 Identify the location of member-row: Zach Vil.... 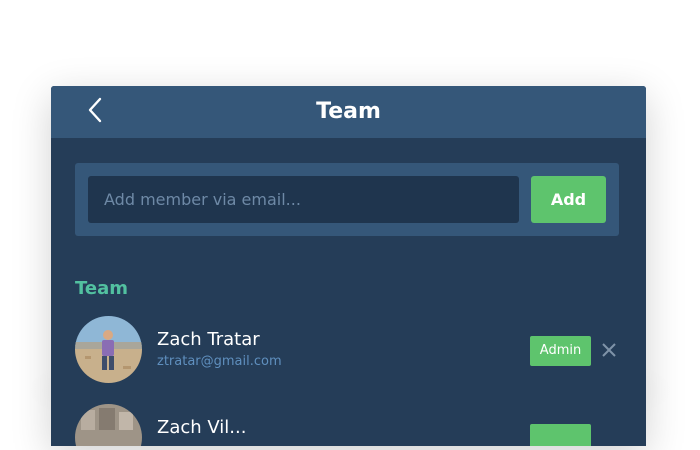
(349, 425).